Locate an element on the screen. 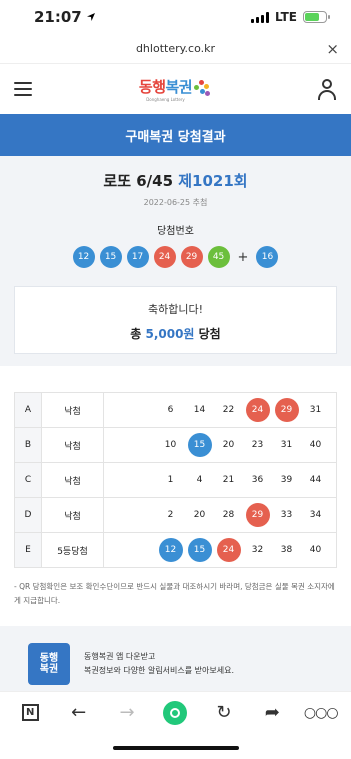 The image size is (351, 759). total-prefix: 총 is located at coordinates (138, 334).